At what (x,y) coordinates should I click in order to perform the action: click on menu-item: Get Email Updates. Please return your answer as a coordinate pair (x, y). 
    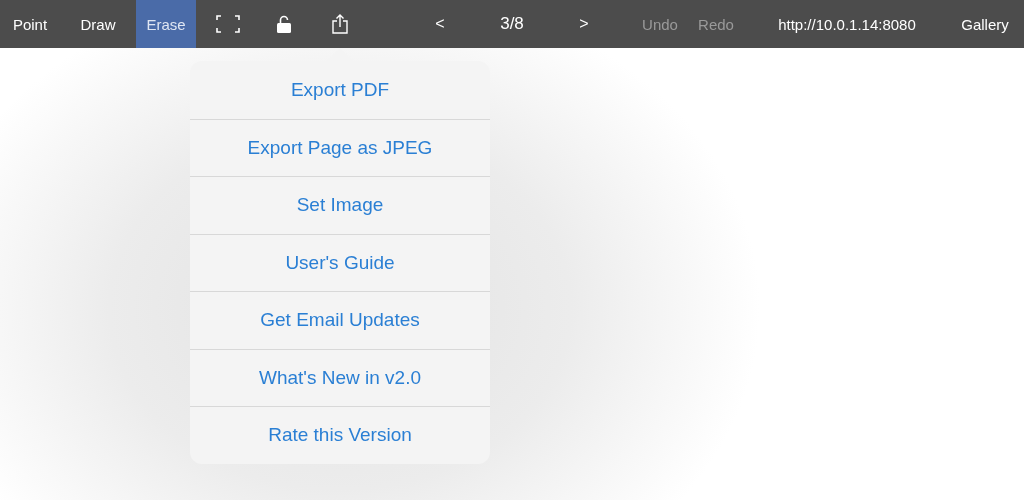
    Looking at the image, I should click on (340, 320).